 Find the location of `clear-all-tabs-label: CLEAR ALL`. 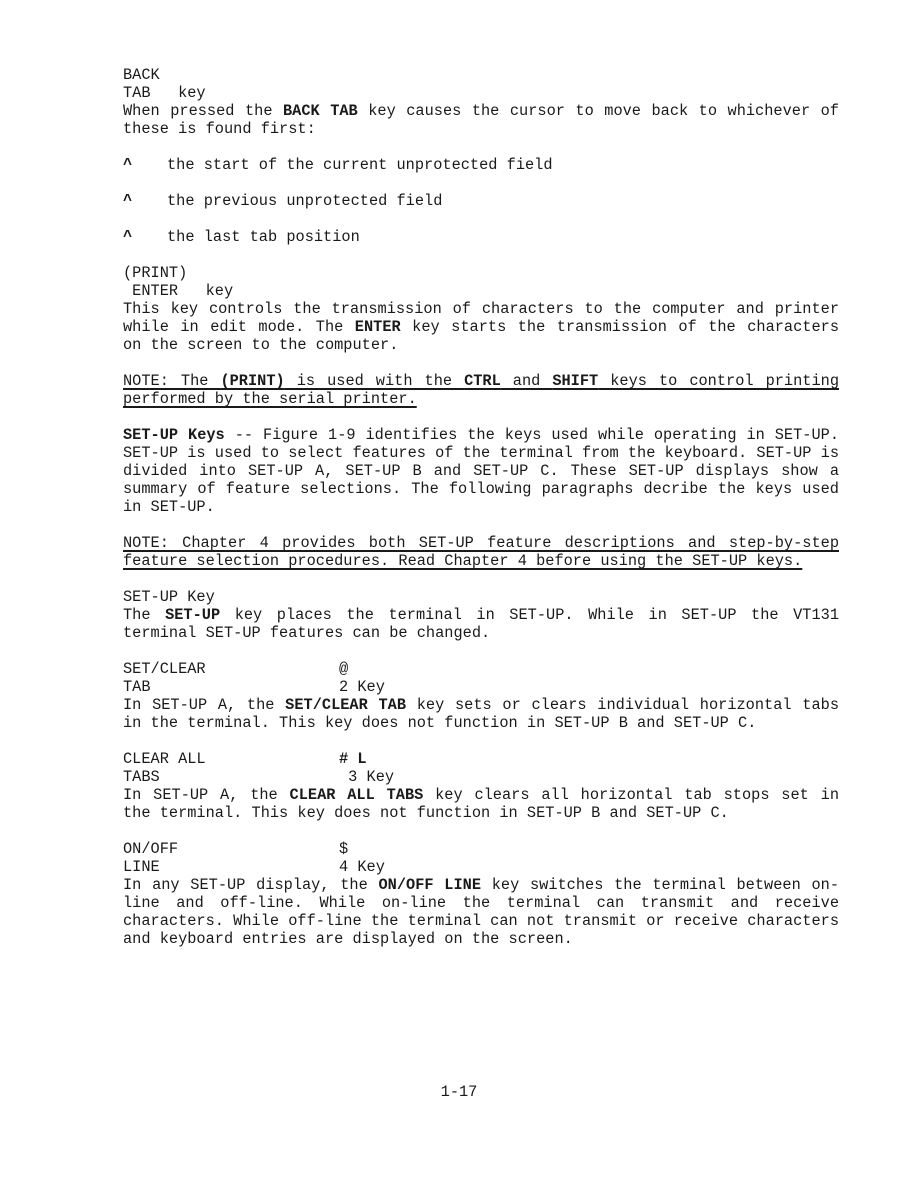

clear-all-tabs-label: CLEAR ALL is located at coordinates (164, 759).